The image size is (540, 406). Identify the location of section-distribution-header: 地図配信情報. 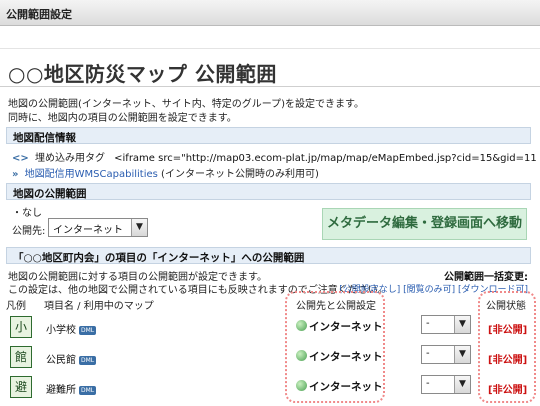
(268, 135).